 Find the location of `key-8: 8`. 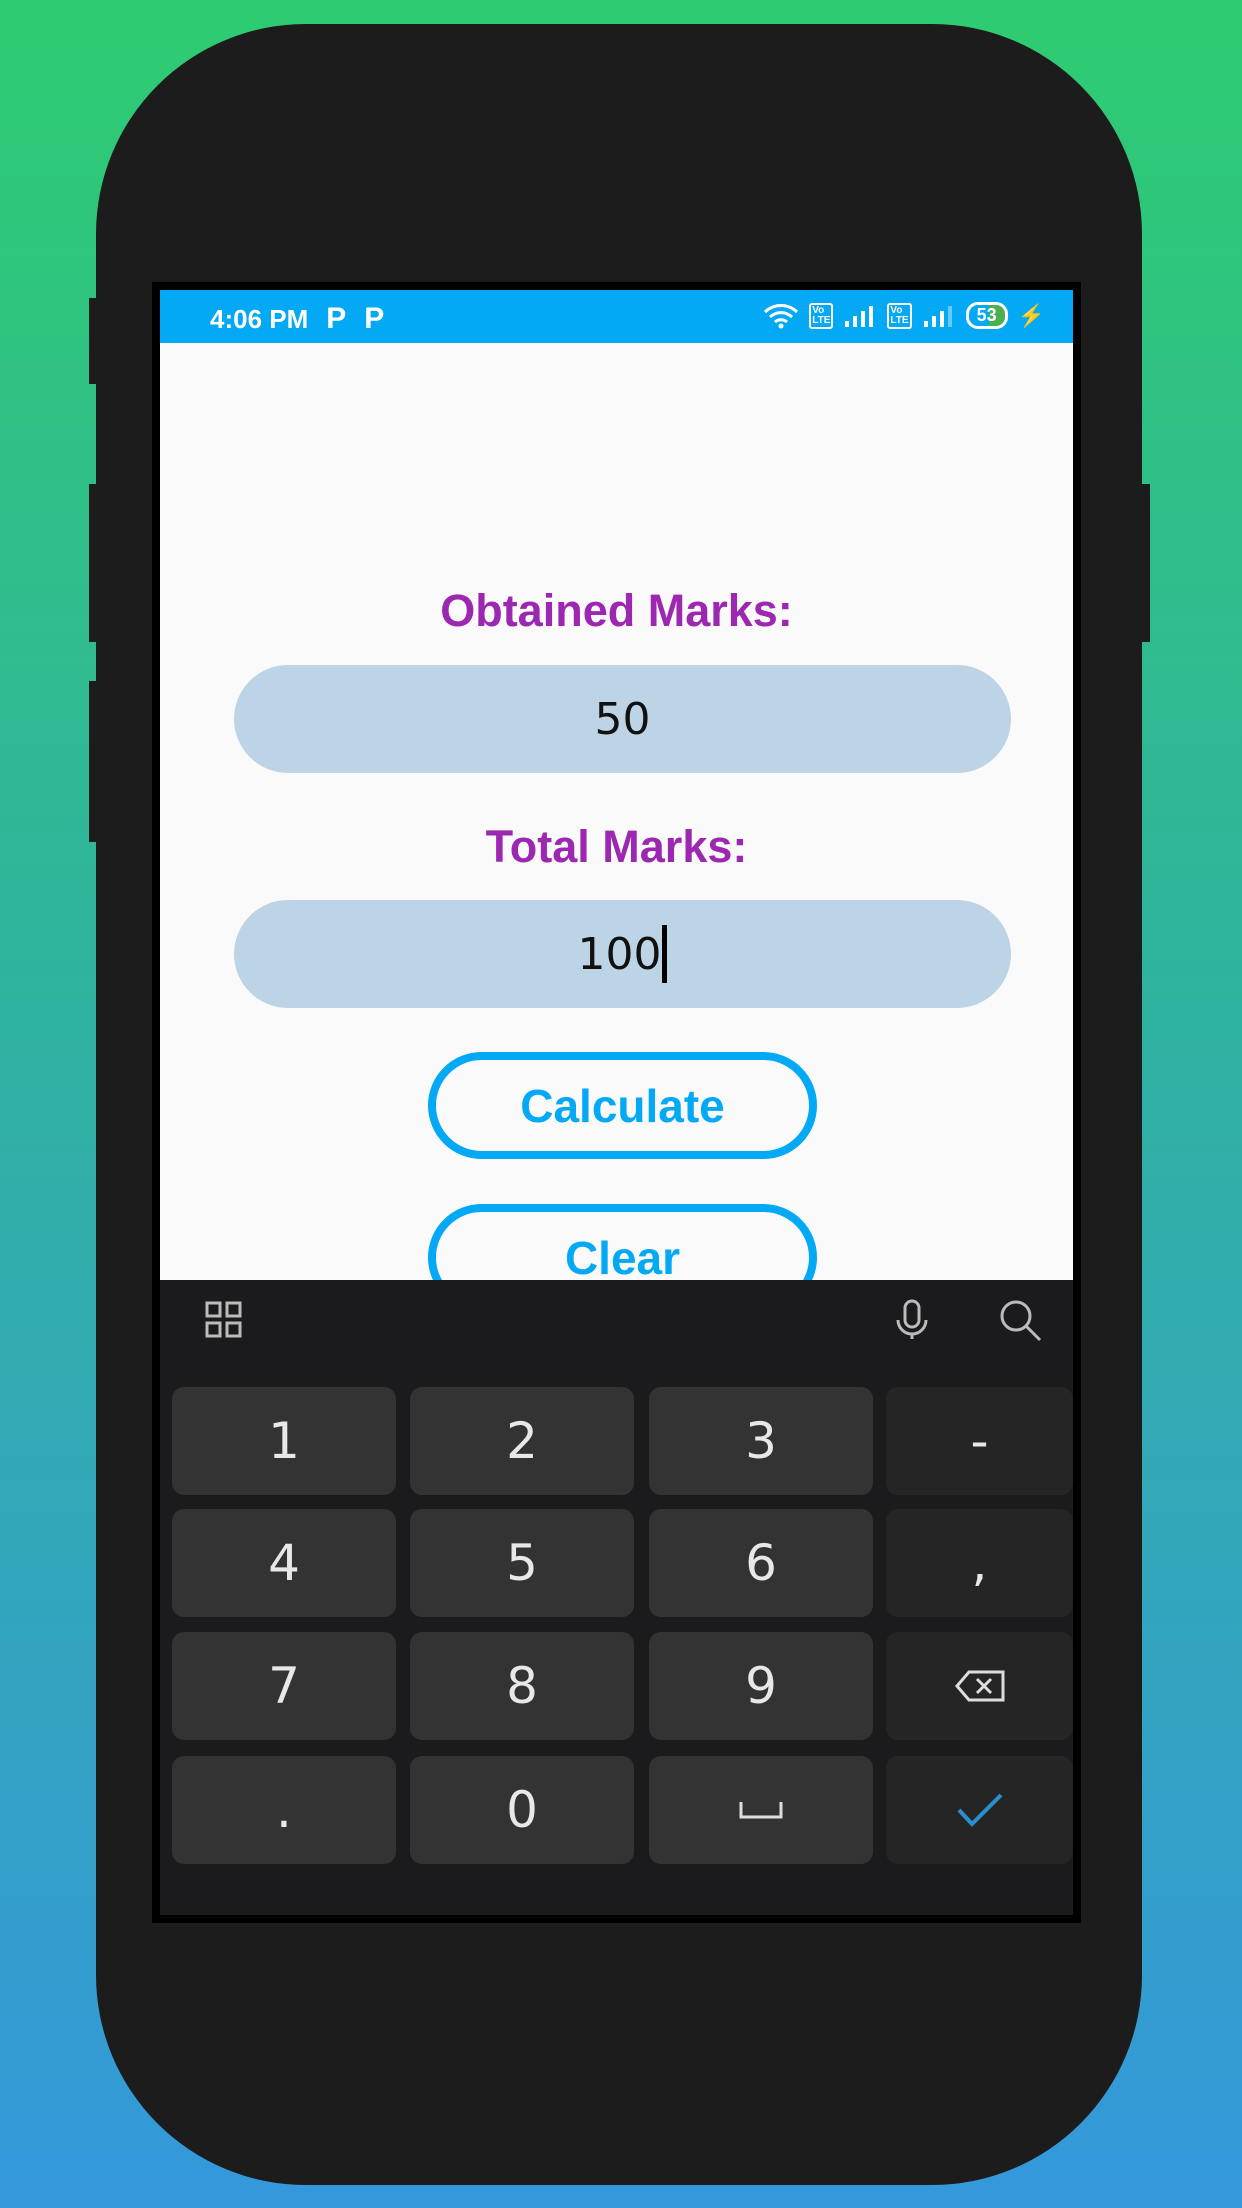

key-8: 8 is located at coordinates (522, 1686).